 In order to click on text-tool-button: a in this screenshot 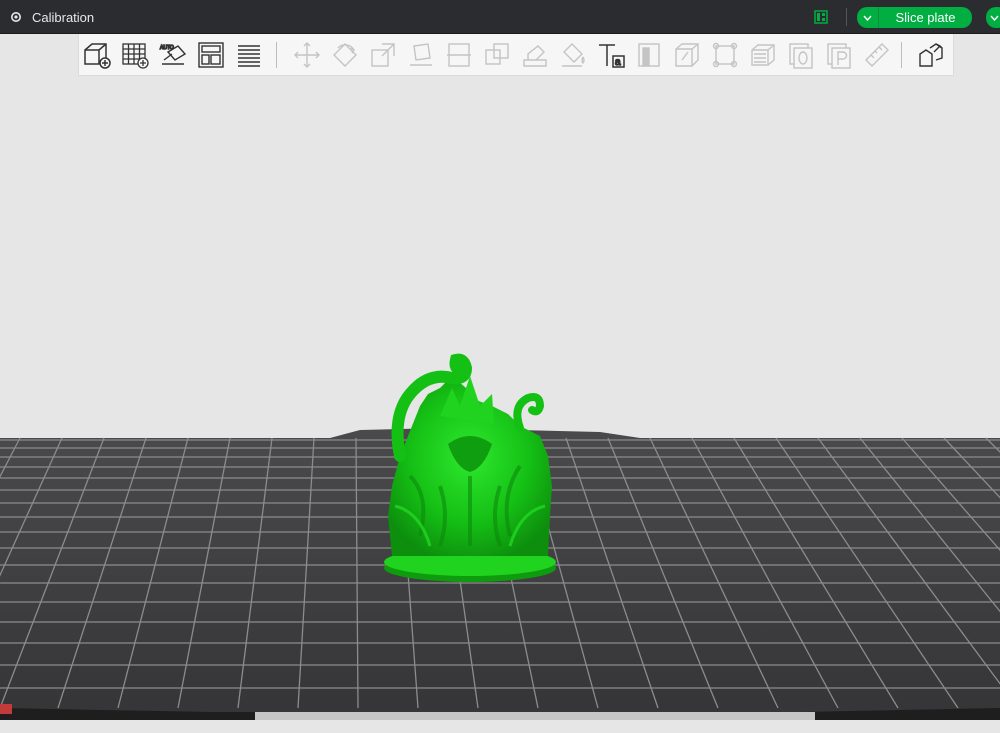, I will do `click(611, 55)`.